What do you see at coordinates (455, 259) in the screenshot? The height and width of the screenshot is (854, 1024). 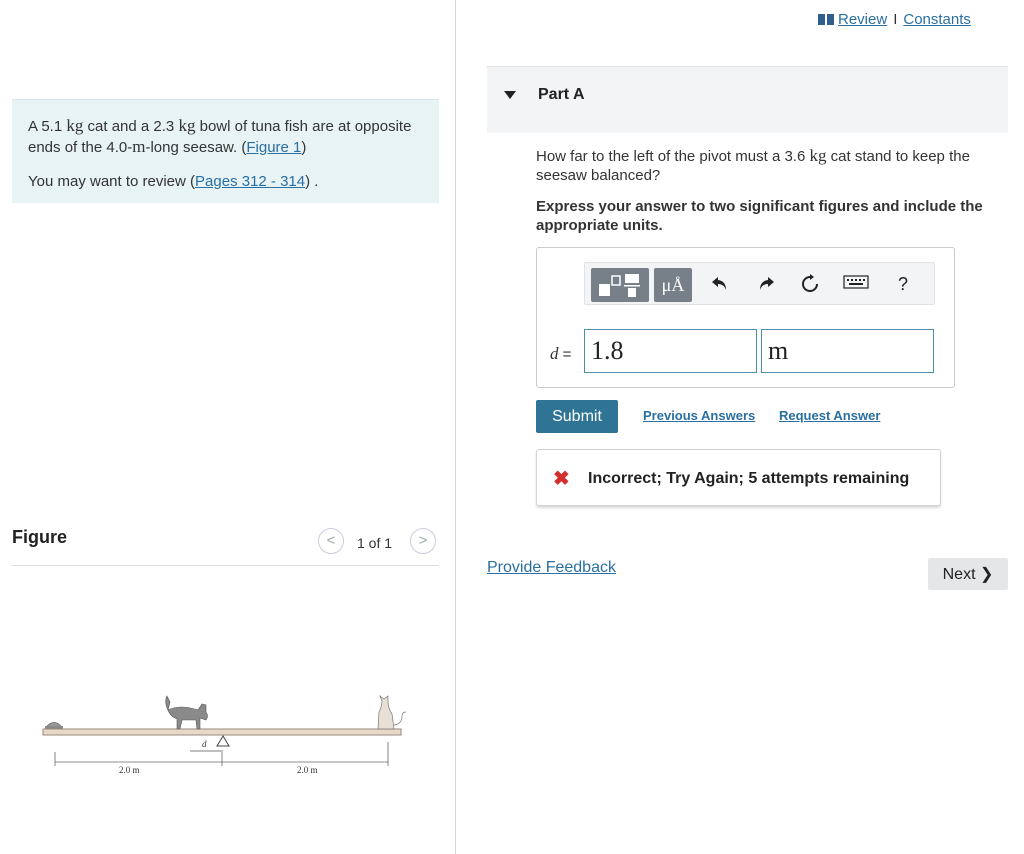 I see `pane-divider` at bounding box center [455, 259].